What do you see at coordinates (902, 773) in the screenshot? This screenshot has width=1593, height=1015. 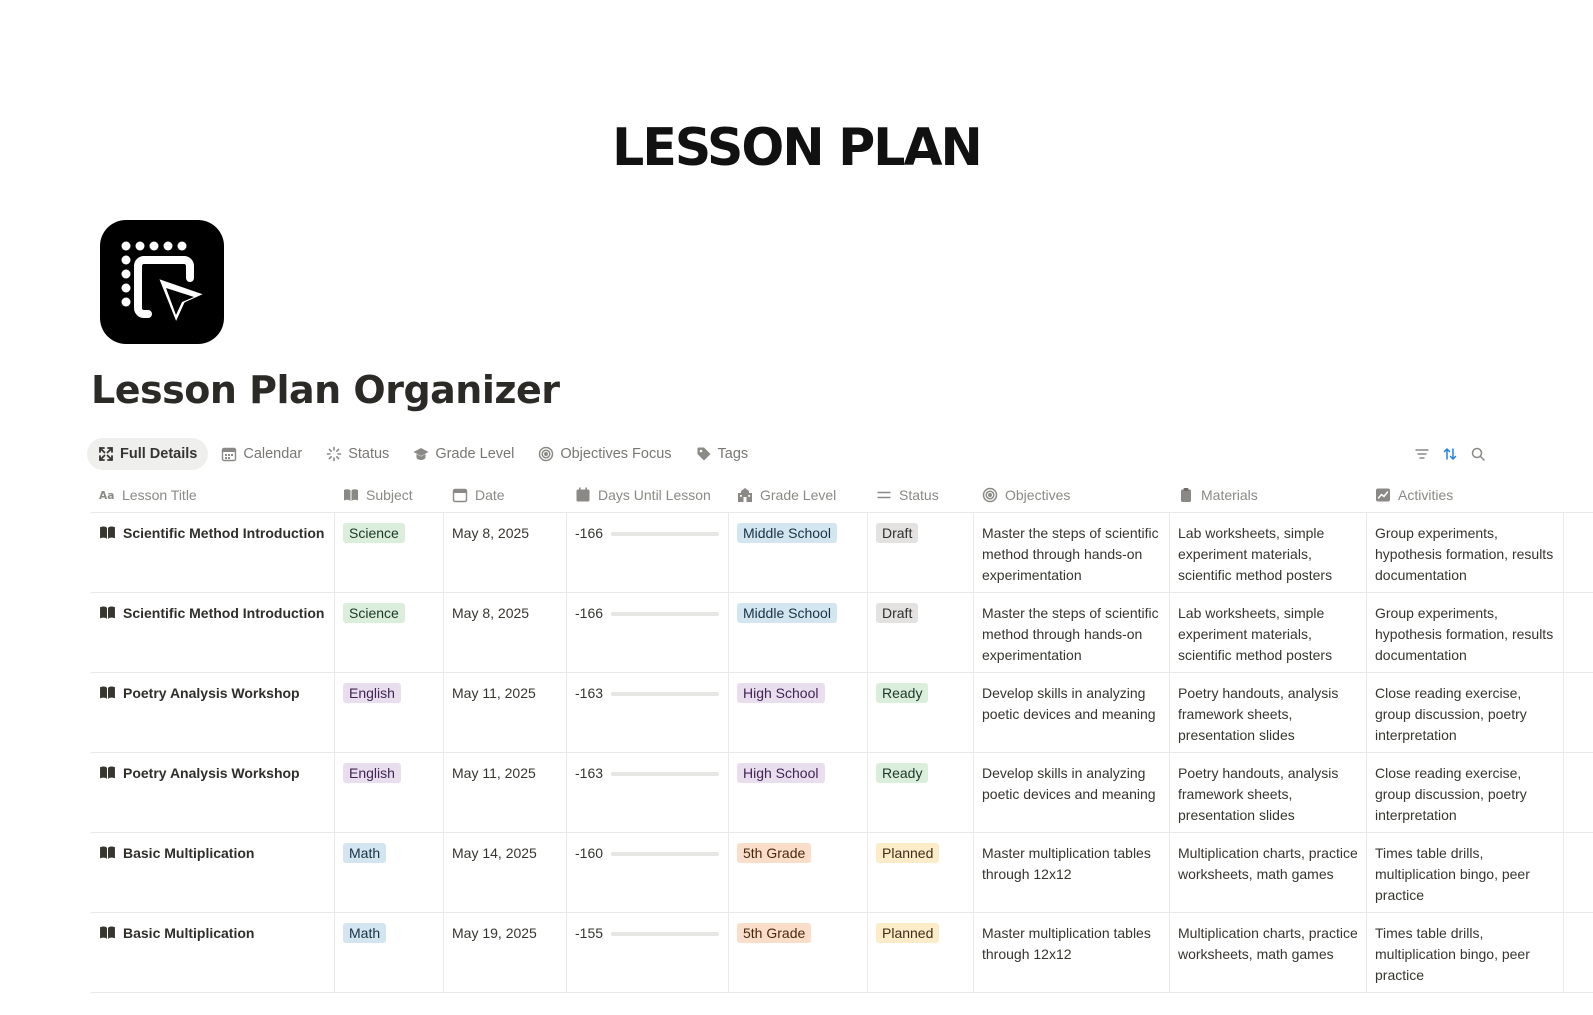 I see `status-badge: Ready` at bounding box center [902, 773].